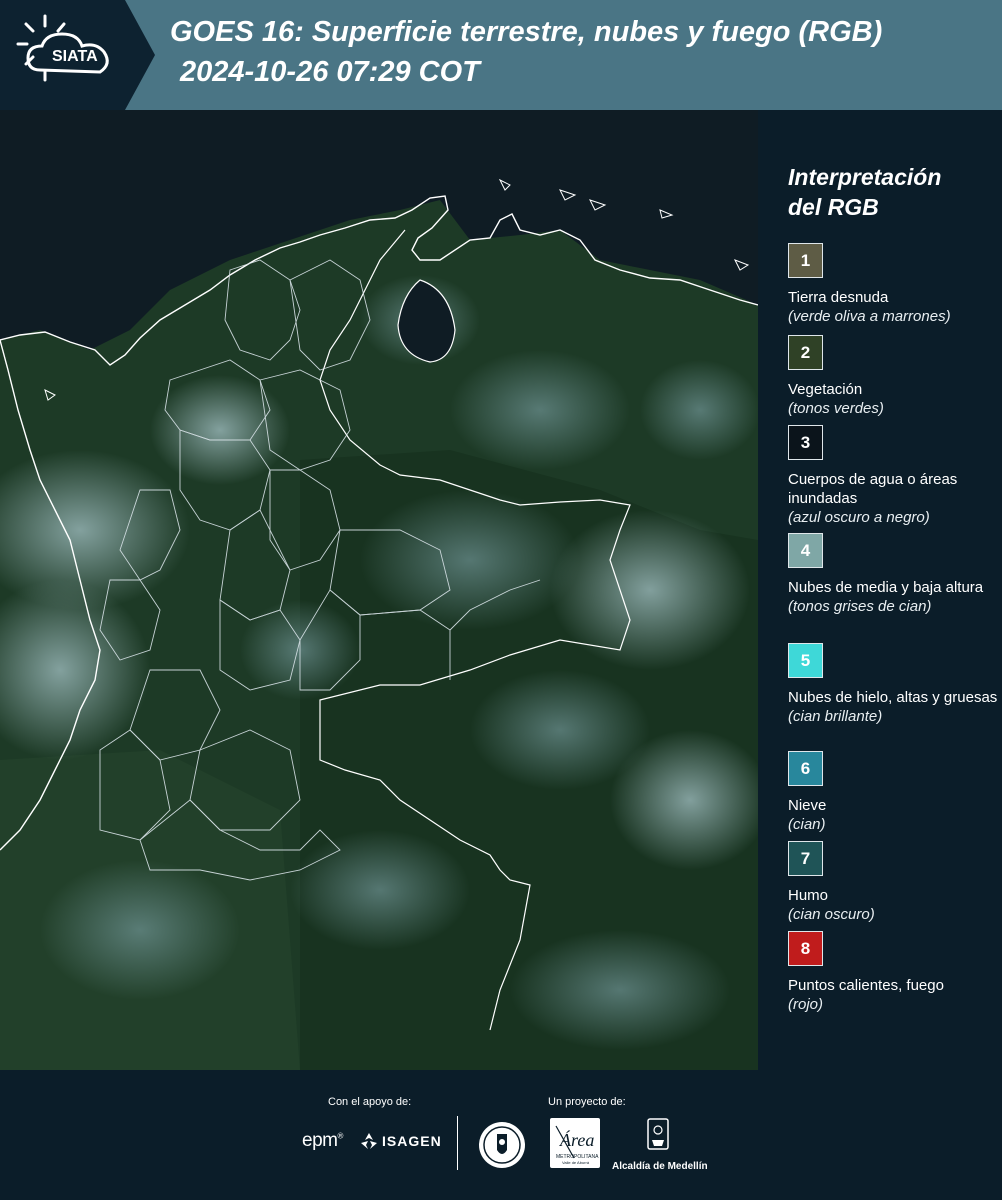 This screenshot has height=1200, width=1002. What do you see at coordinates (805, 550) in the screenshot?
I see `swatch-4: 4` at bounding box center [805, 550].